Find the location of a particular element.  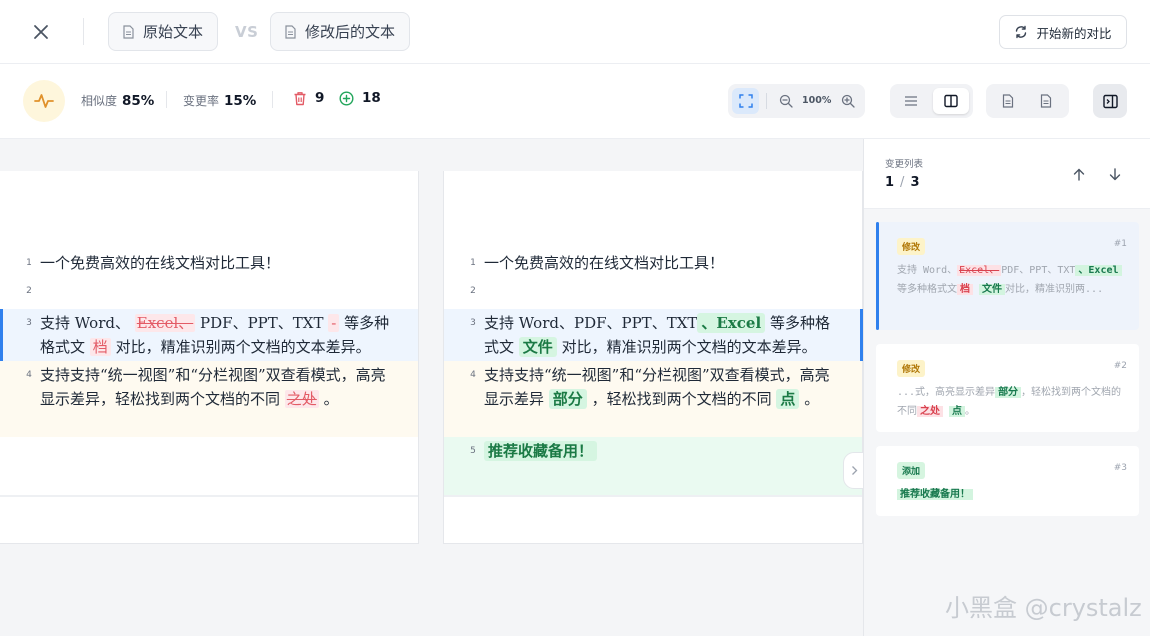

line-text: 推荐收藏备用！ is located at coordinates (662, 451).